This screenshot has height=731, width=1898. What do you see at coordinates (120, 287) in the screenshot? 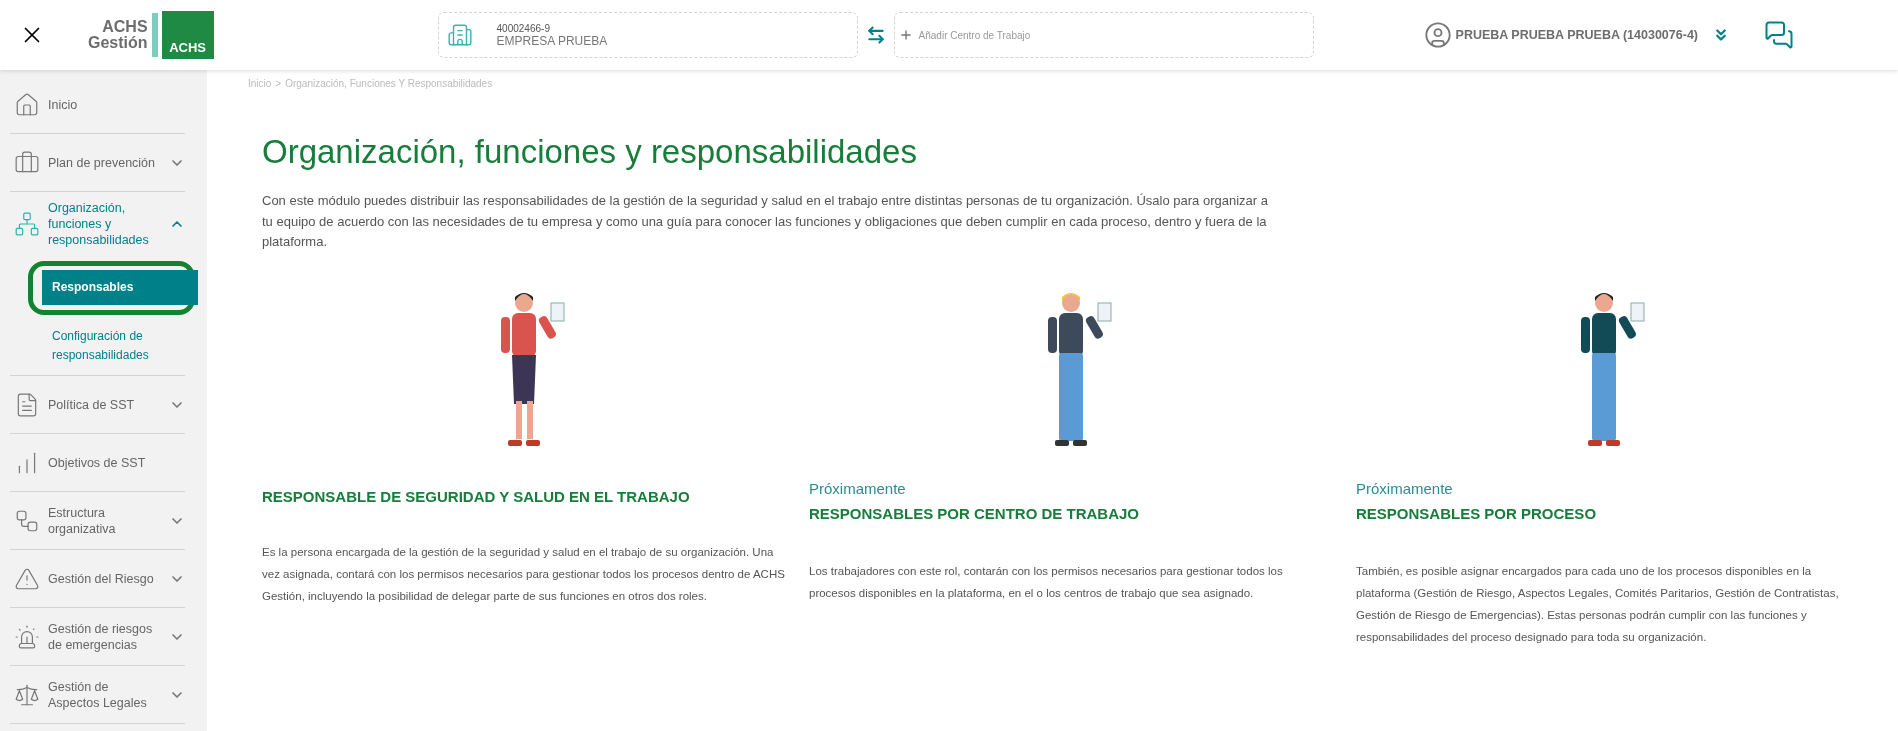
I see `submenu-item: Responsables` at bounding box center [120, 287].